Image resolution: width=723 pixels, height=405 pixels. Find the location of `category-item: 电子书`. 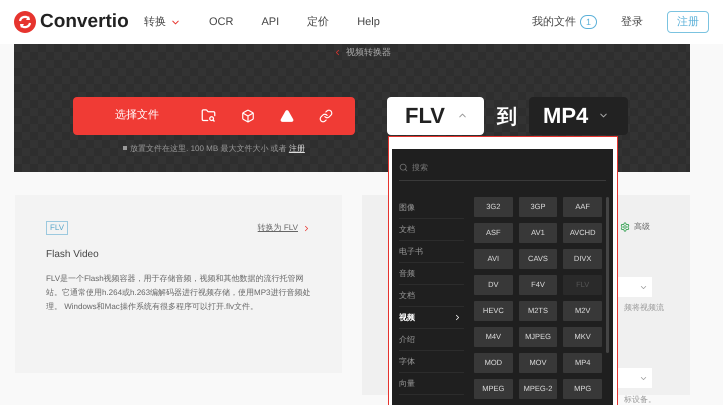

category-item: 电子书 is located at coordinates (431, 252).